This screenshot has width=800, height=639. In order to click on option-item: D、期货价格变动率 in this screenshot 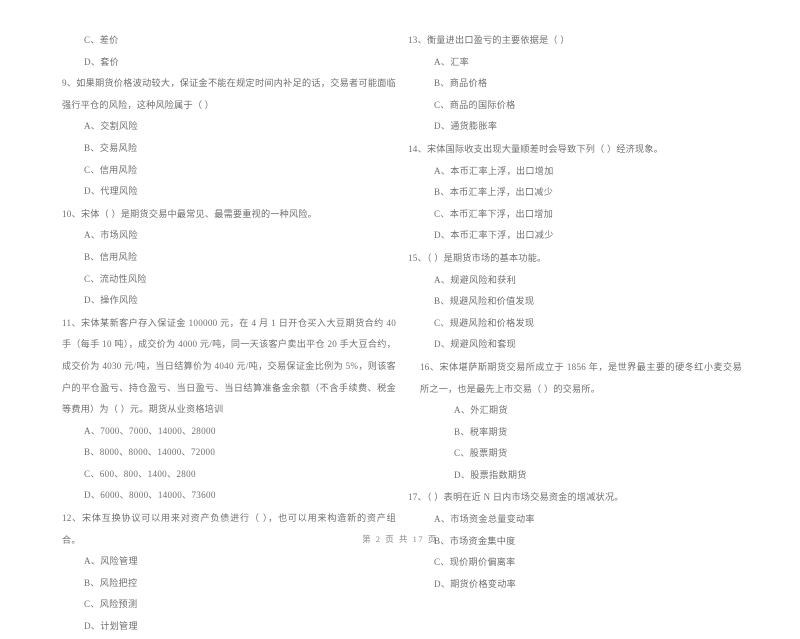, I will do `click(475, 583)`.